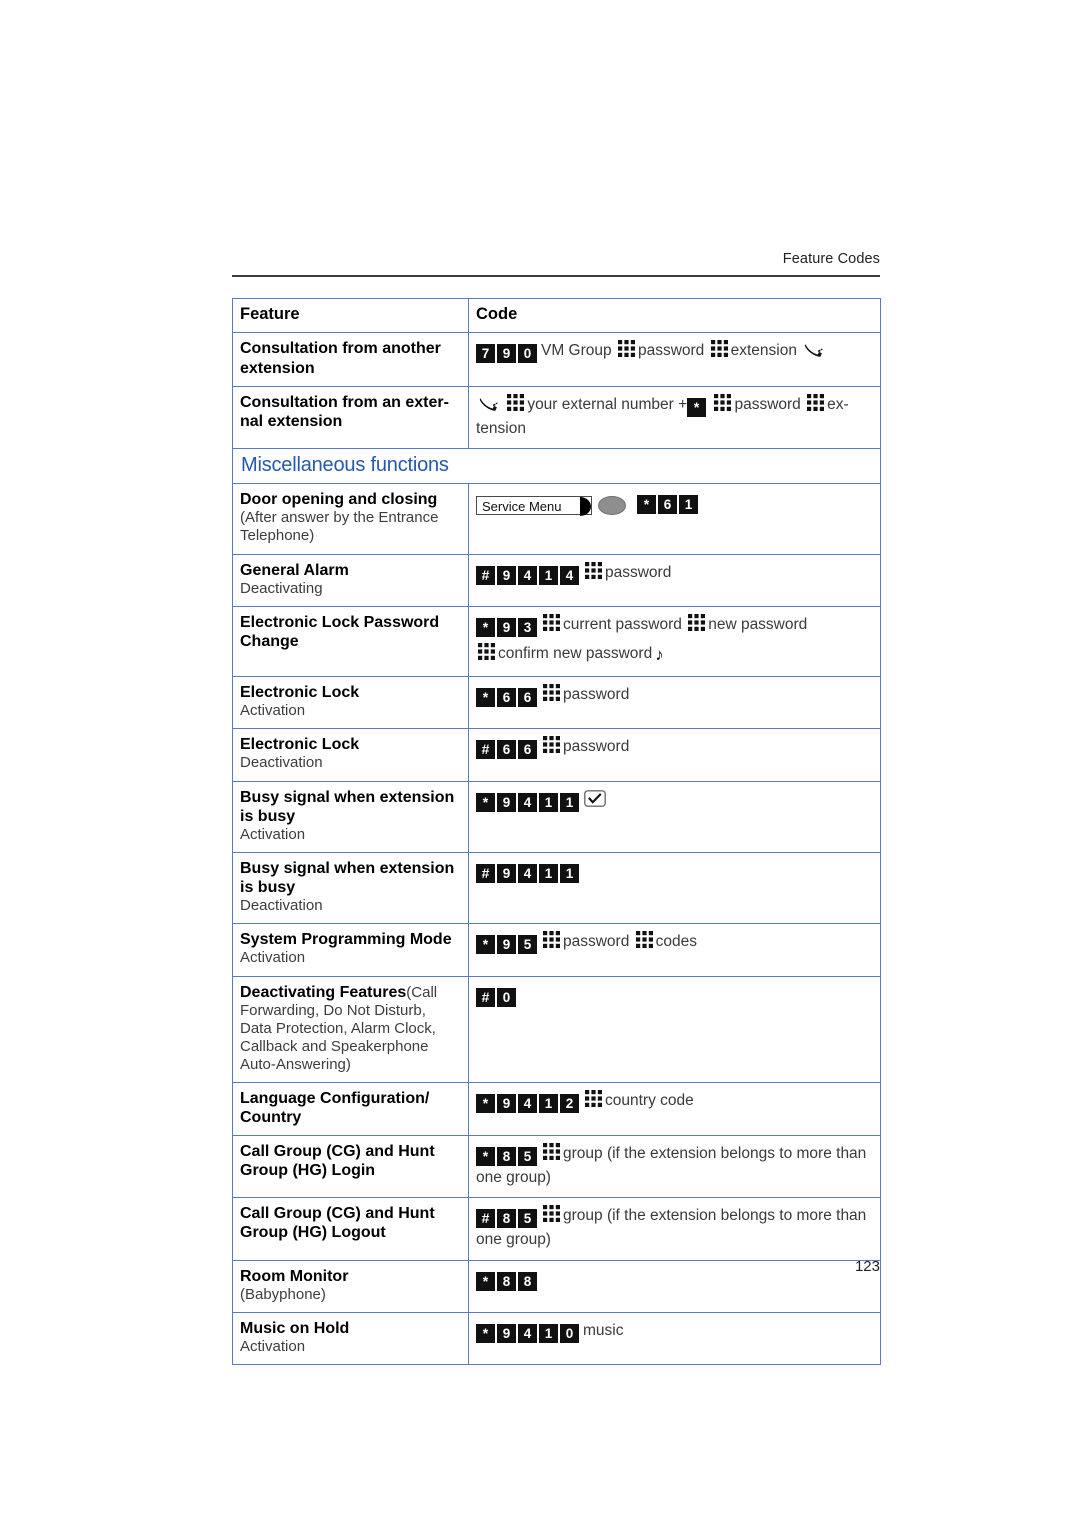  Describe the element at coordinates (569, 575) in the screenshot. I see `key-4b: 4` at that location.